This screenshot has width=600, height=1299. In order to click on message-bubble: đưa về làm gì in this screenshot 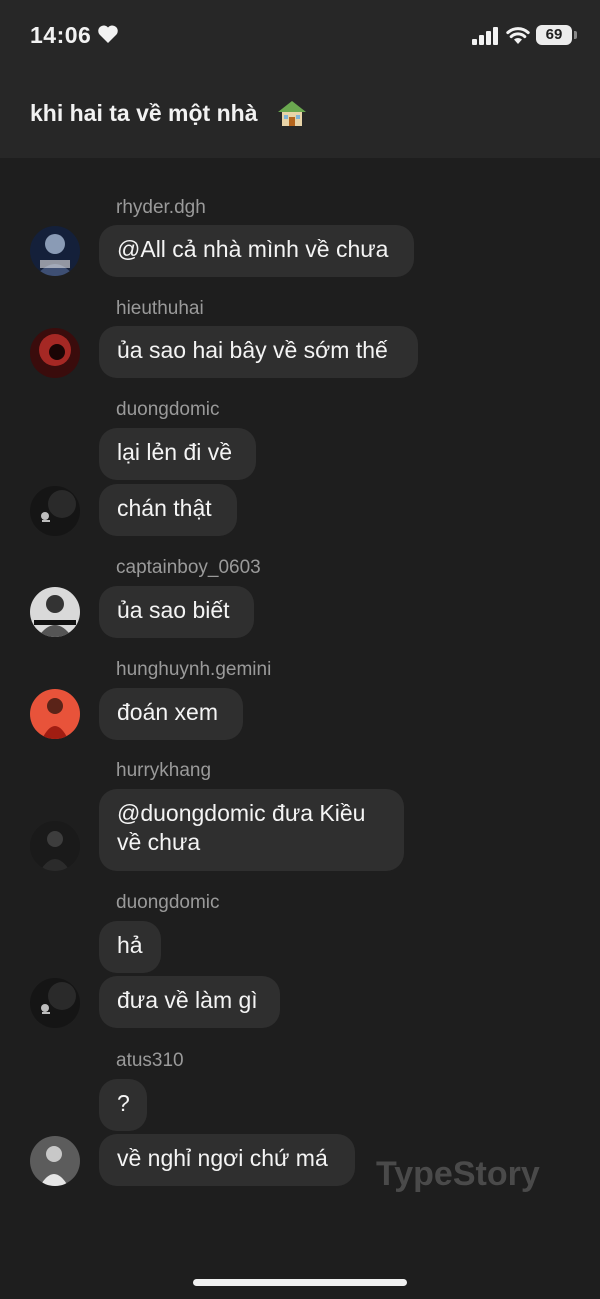, I will do `click(189, 1002)`.